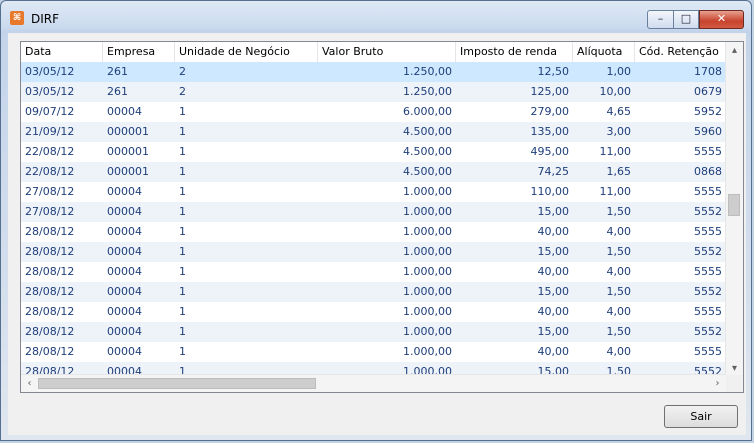 This screenshot has width=754, height=443. Describe the element at coordinates (376, 16) in the screenshot. I see `title-bar: ⌘ DIRF – □ ✕` at that location.